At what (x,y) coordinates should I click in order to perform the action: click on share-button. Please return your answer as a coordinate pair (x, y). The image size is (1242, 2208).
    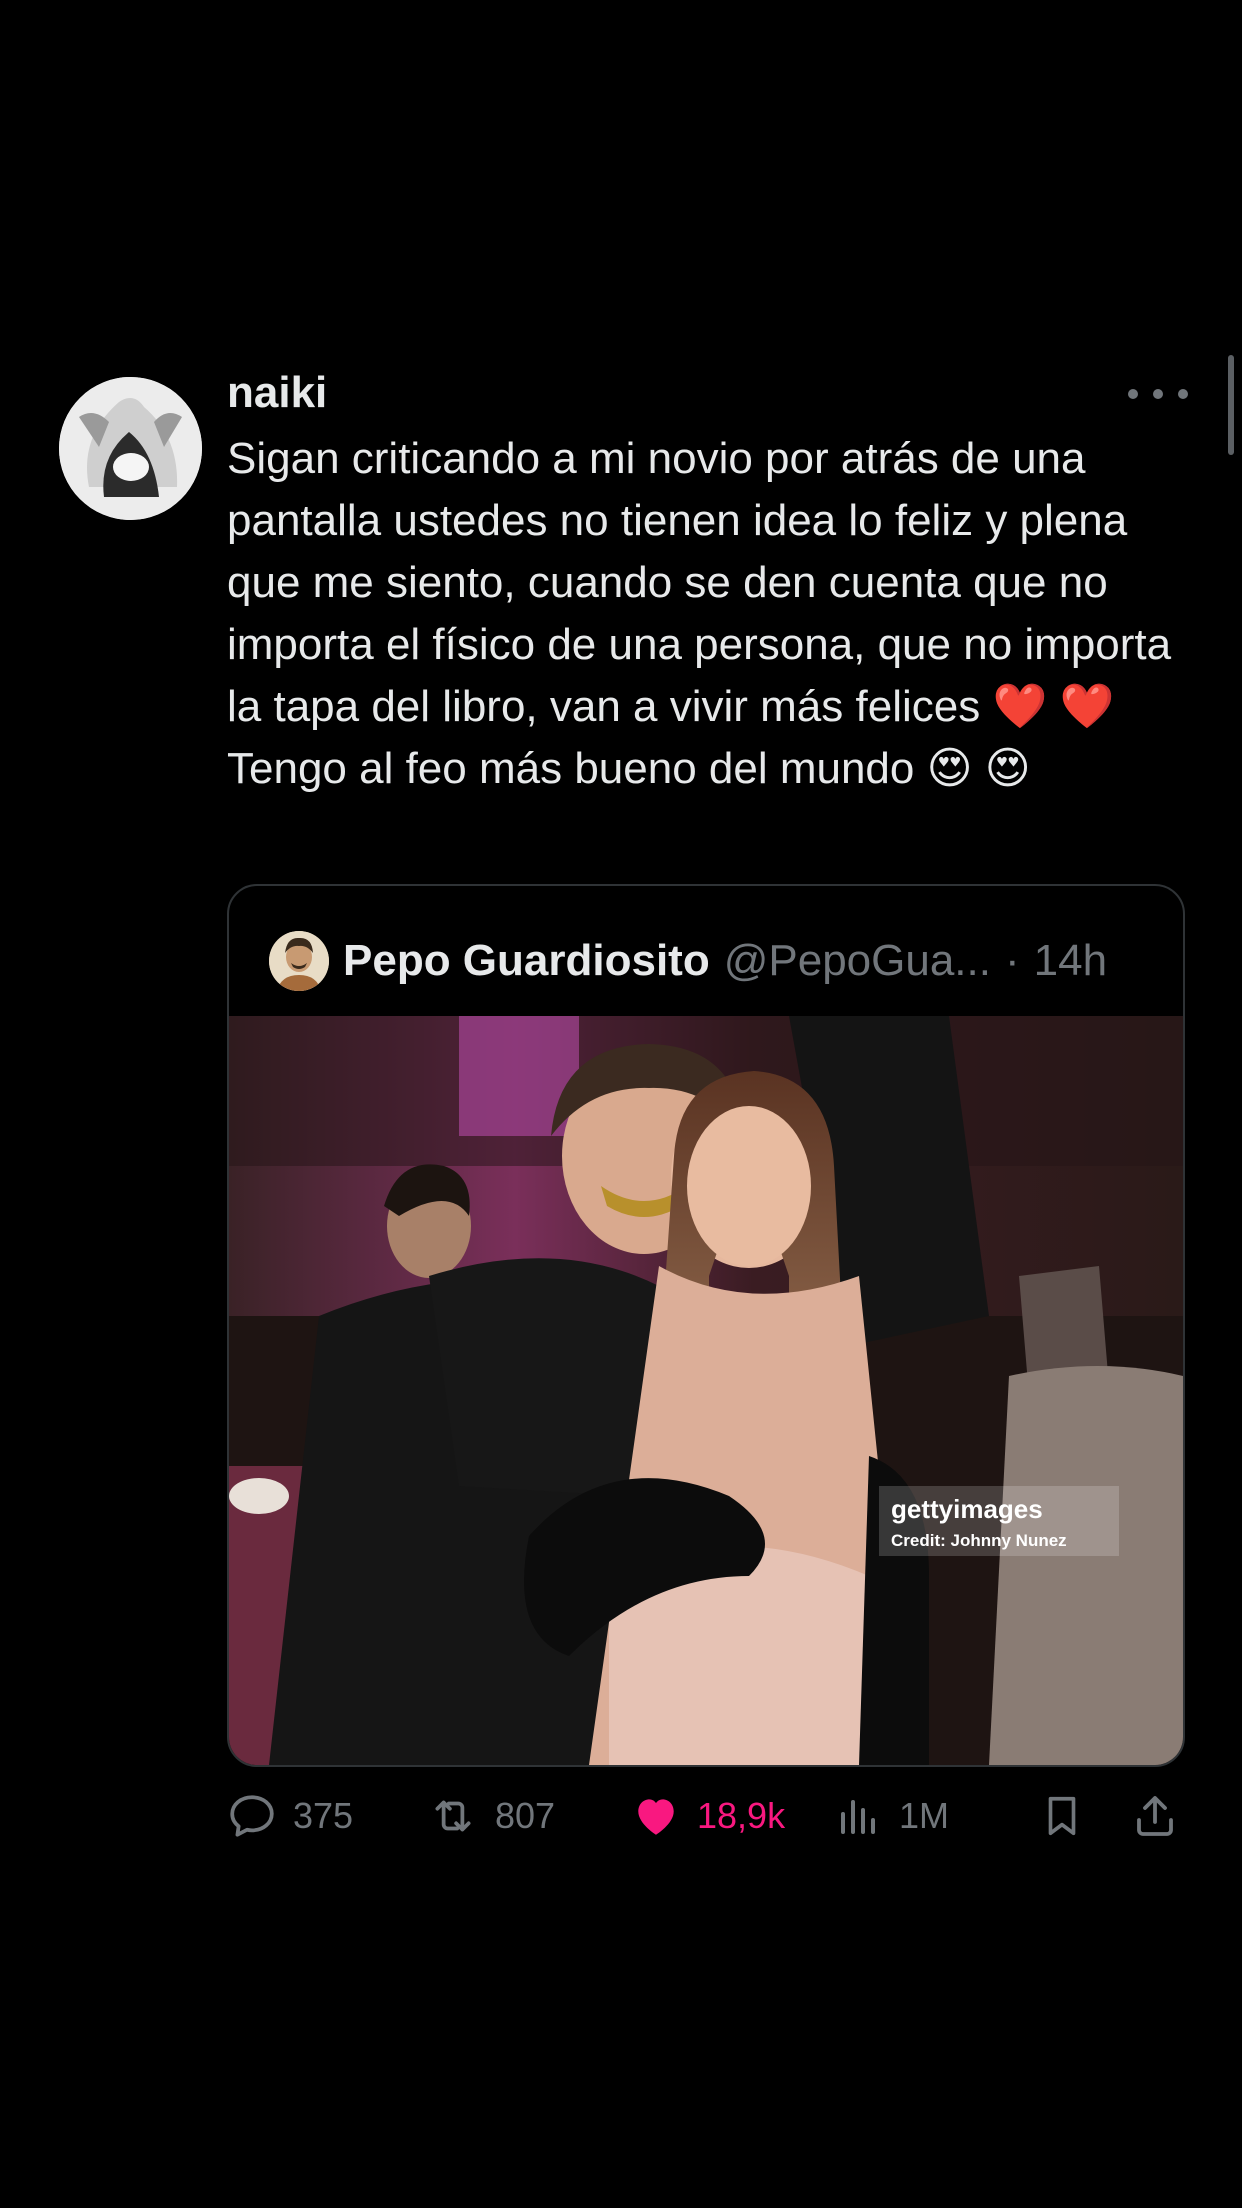
    Looking at the image, I should click on (1155, 1816).